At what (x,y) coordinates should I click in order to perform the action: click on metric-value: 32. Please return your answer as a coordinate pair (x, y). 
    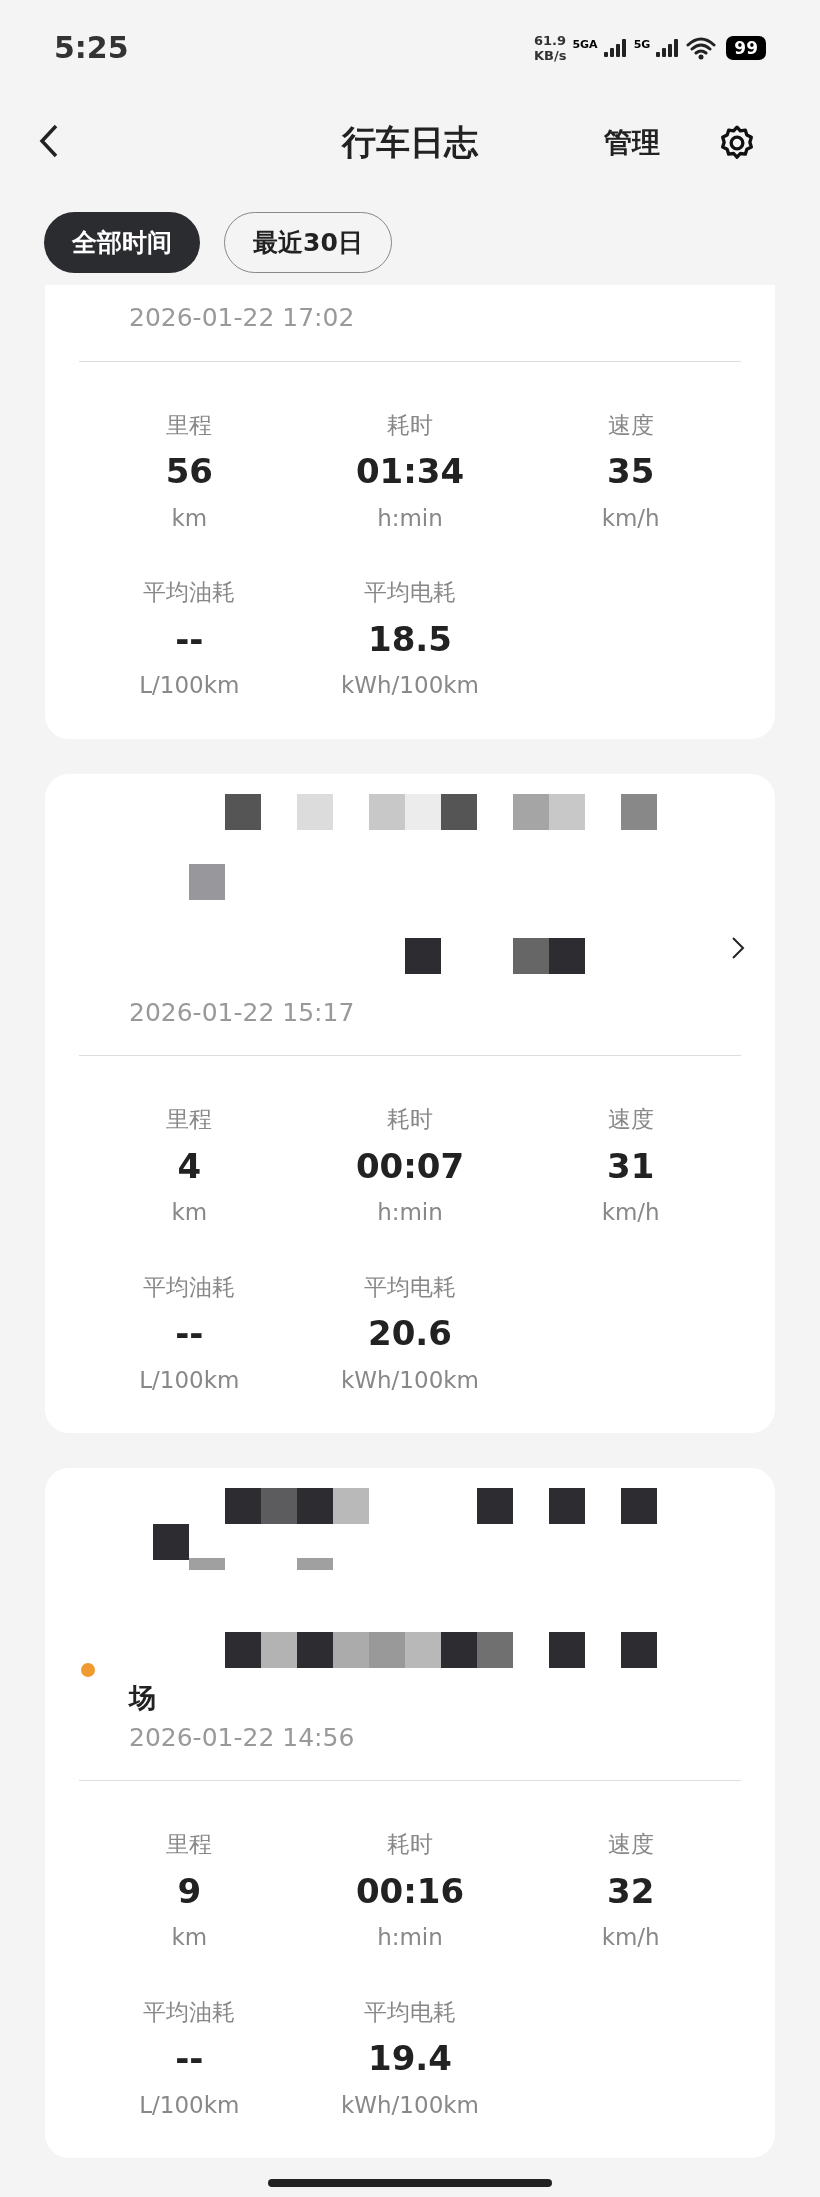
    Looking at the image, I should click on (631, 1890).